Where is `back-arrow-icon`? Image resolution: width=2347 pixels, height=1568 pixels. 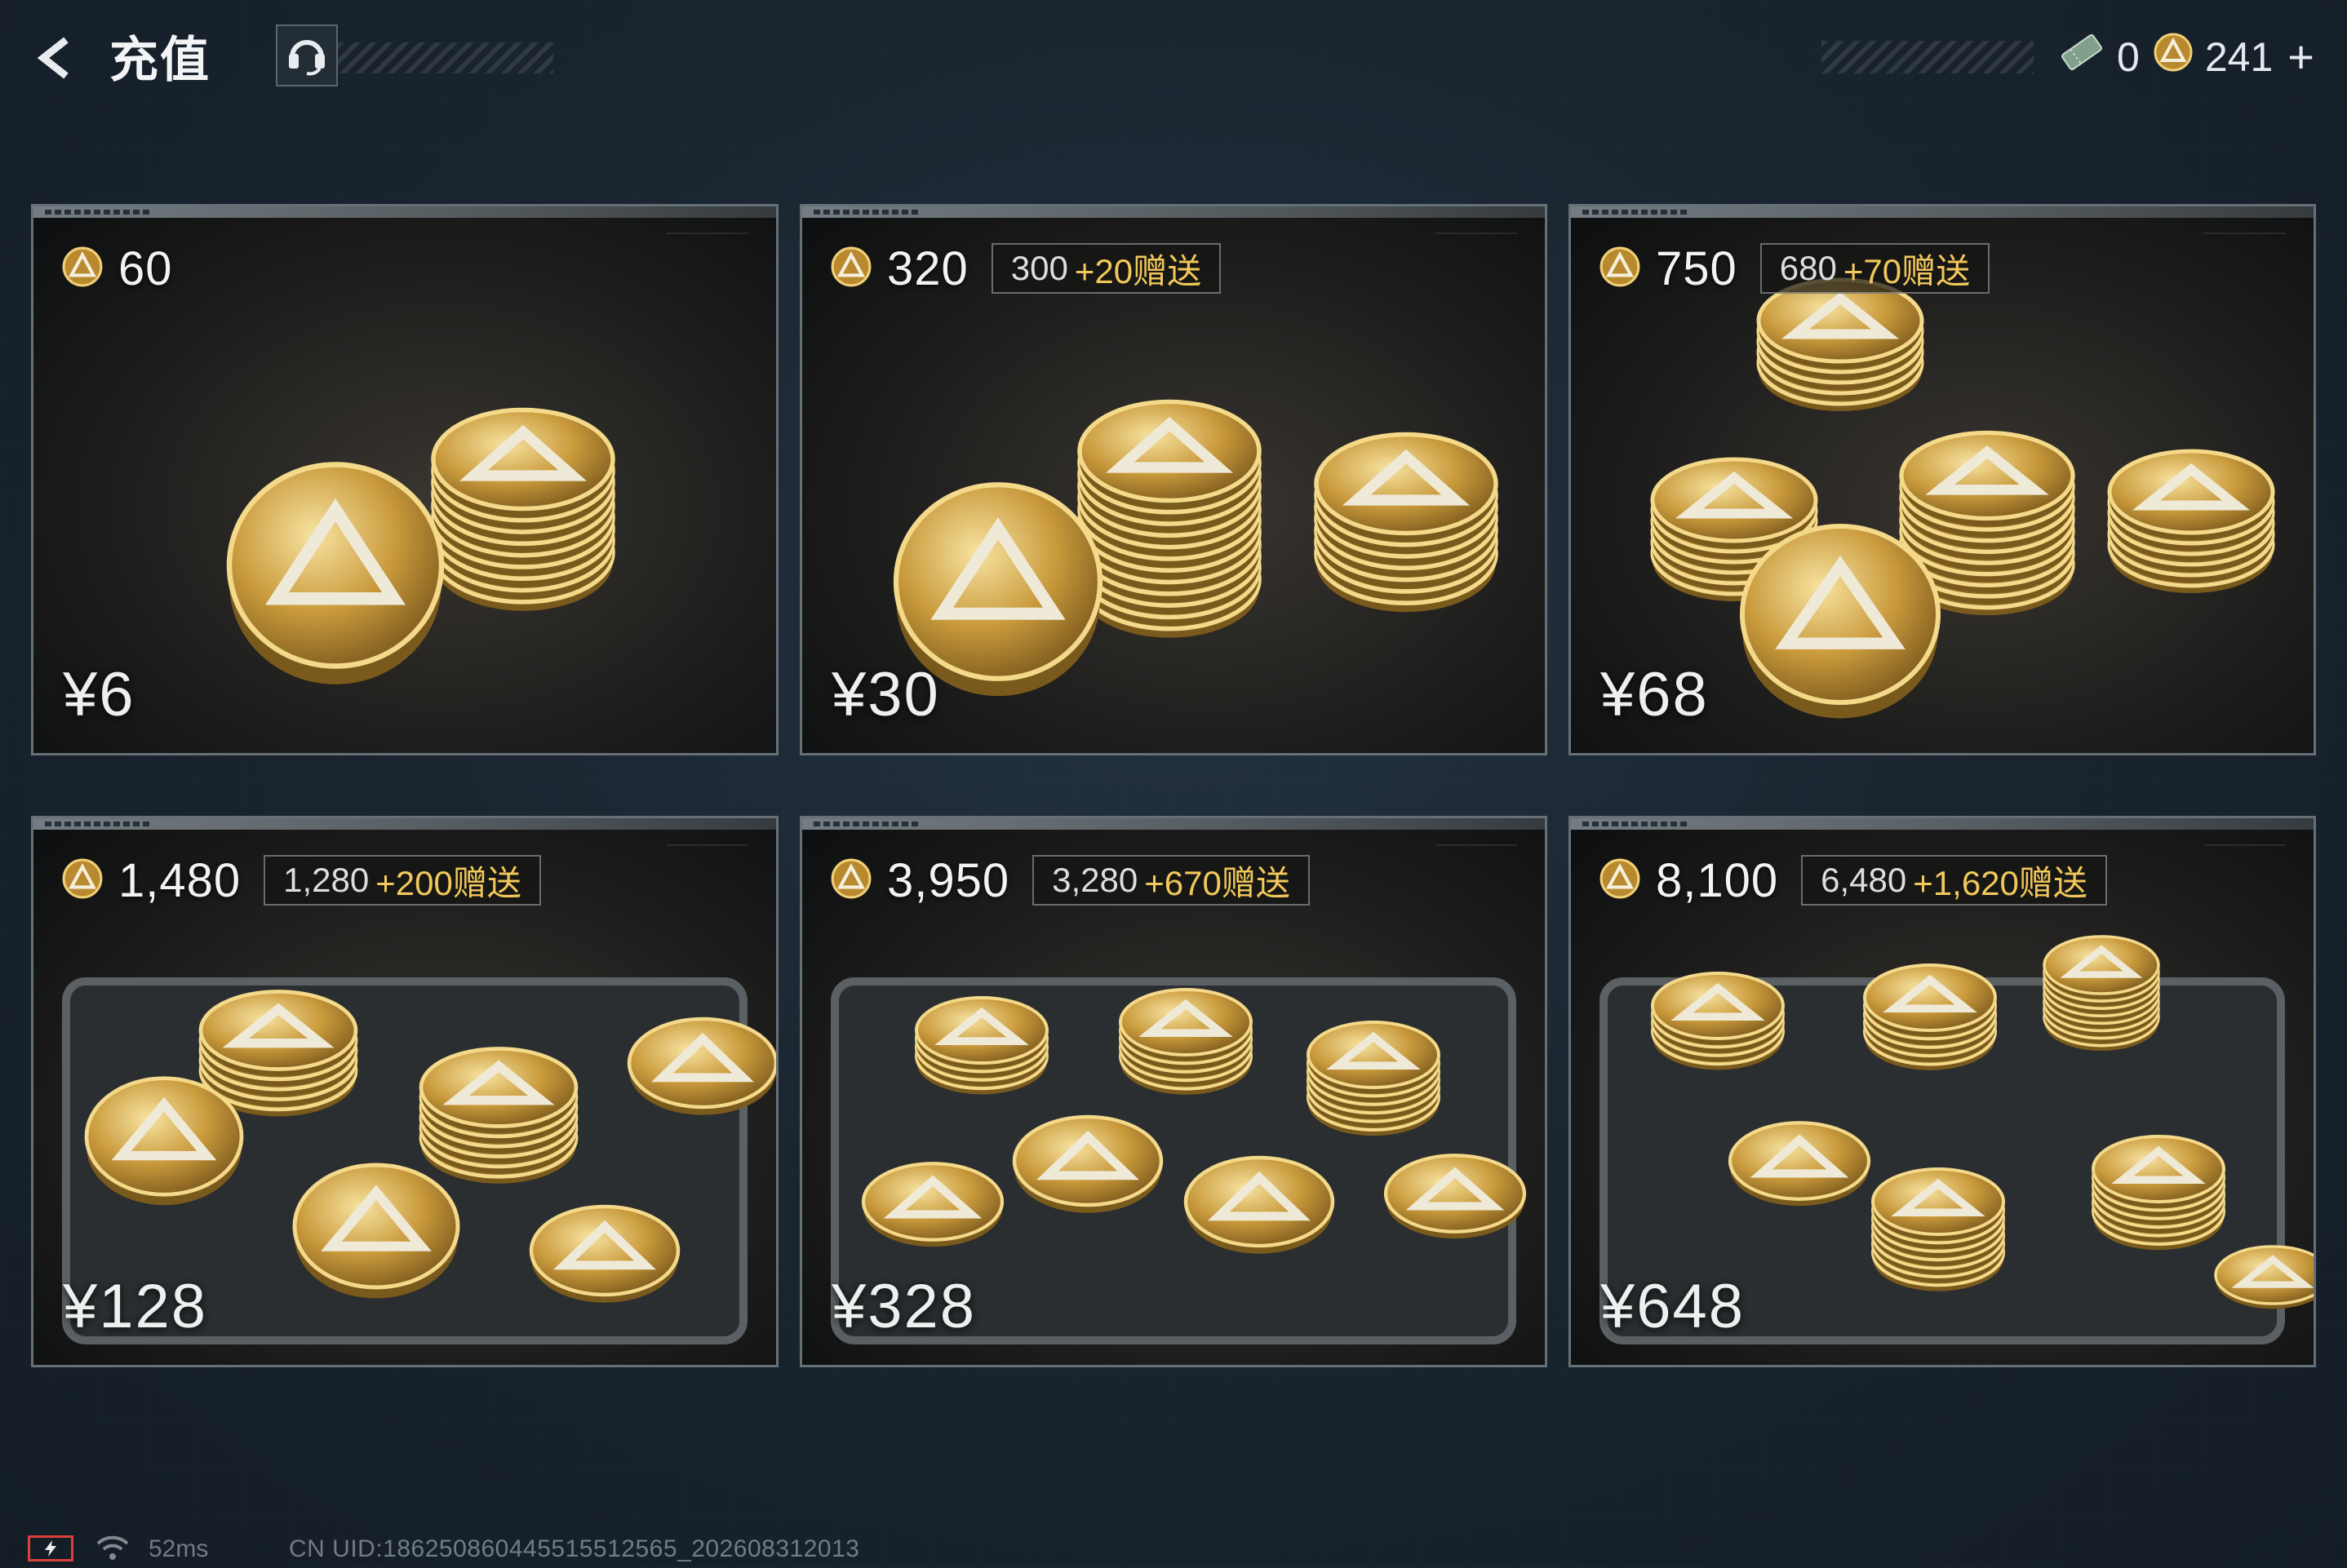
back-arrow-icon is located at coordinates (54, 59).